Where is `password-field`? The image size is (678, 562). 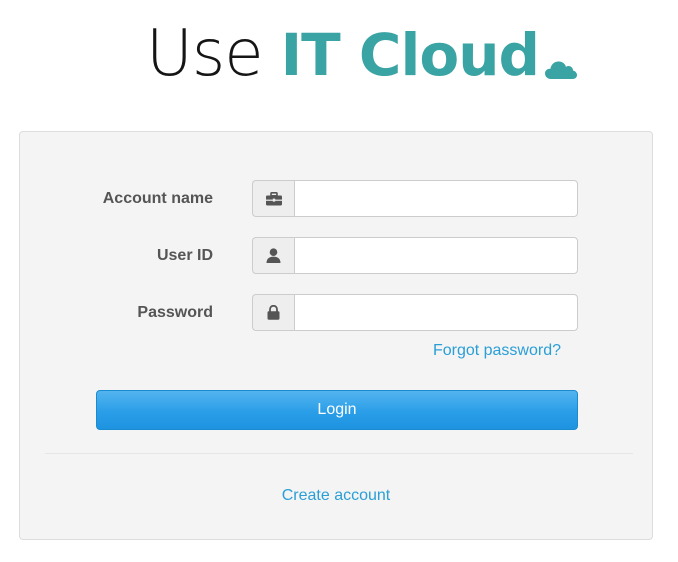 password-field is located at coordinates (436, 312).